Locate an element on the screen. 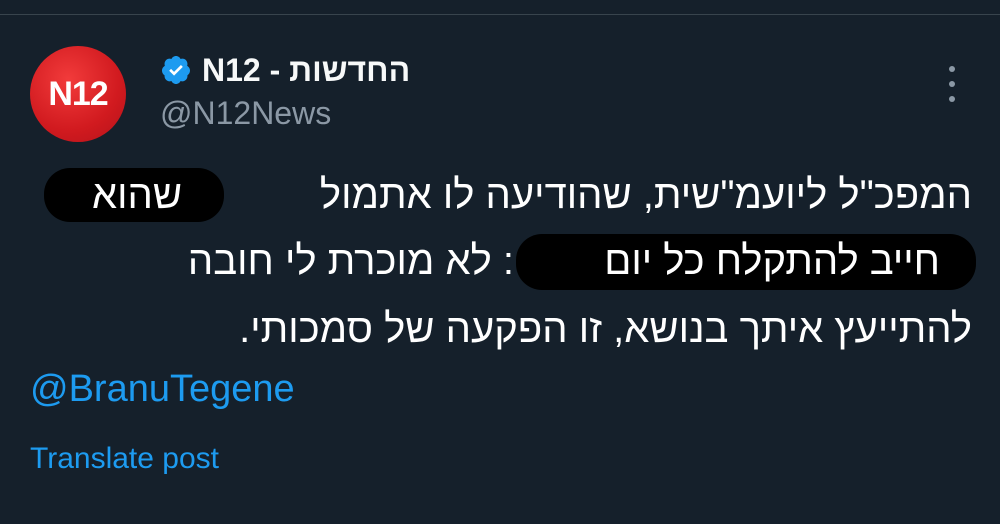 This screenshot has height=524, width=1000. verified-badge-icon is located at coordinates (175, 70).